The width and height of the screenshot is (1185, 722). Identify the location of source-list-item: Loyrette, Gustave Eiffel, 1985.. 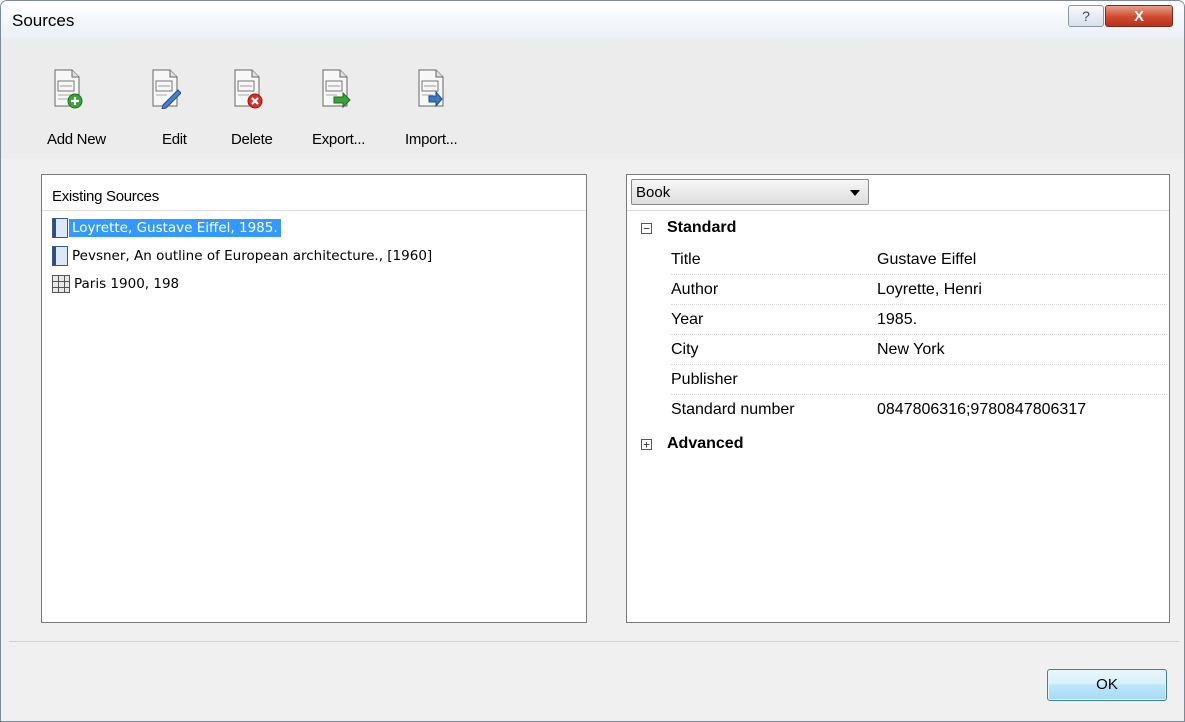
(166, 228).